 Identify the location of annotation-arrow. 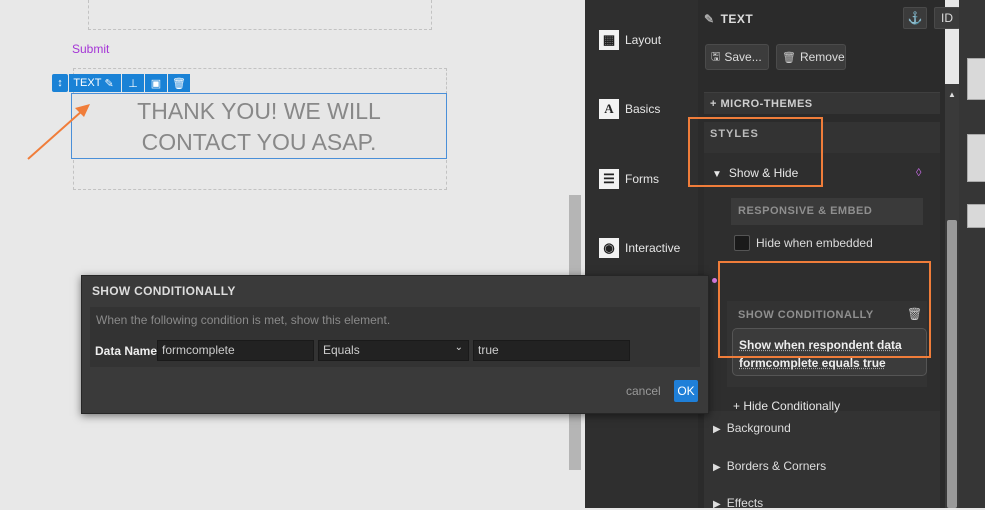
(58, 132).